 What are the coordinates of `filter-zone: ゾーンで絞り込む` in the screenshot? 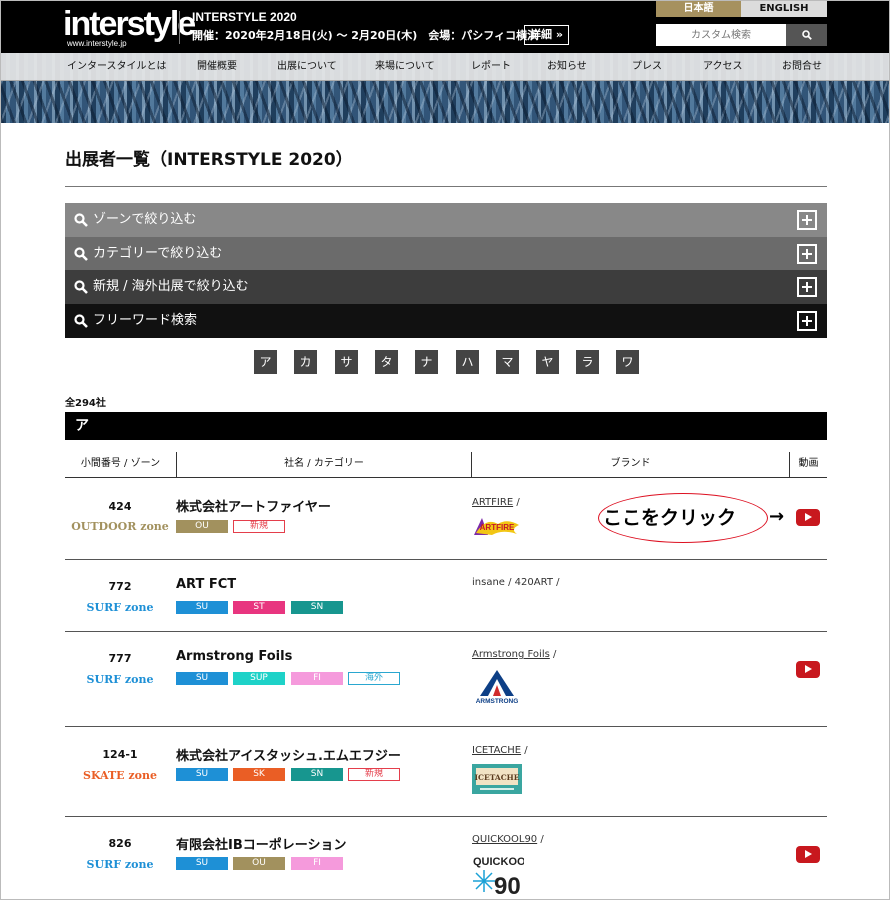 It's located at (446, 220).